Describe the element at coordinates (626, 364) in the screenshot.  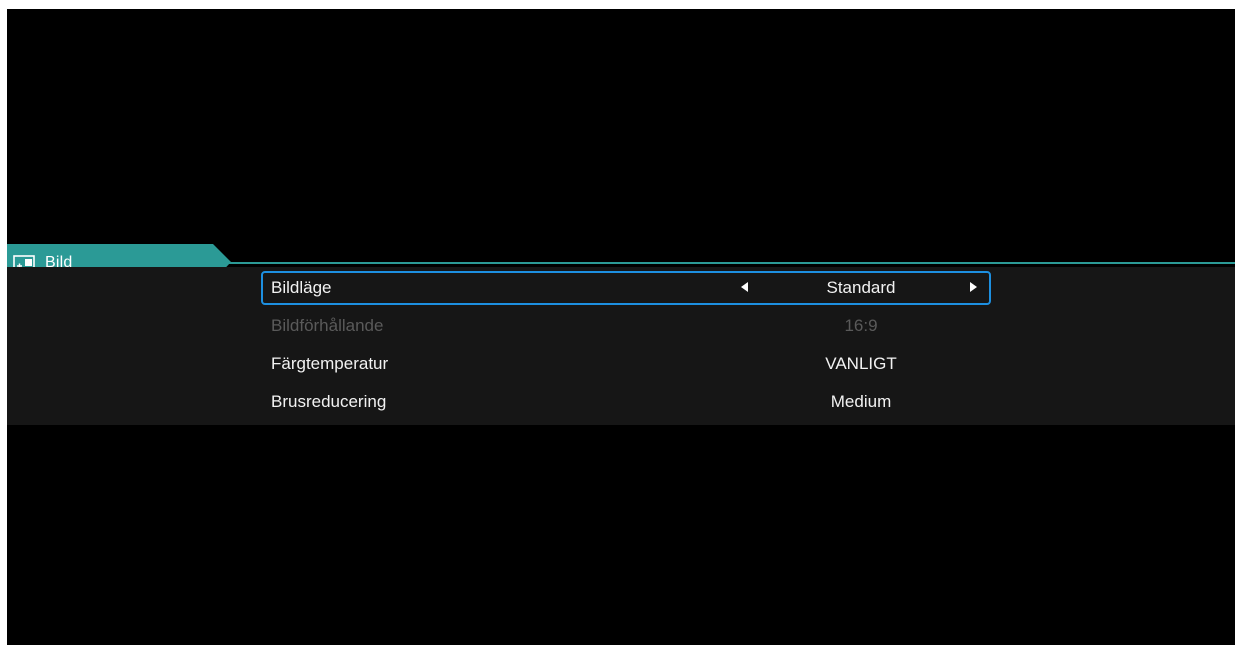
I see `menu-row-fargtemperatur: Färgtemperatur VANLIGT` at that location.